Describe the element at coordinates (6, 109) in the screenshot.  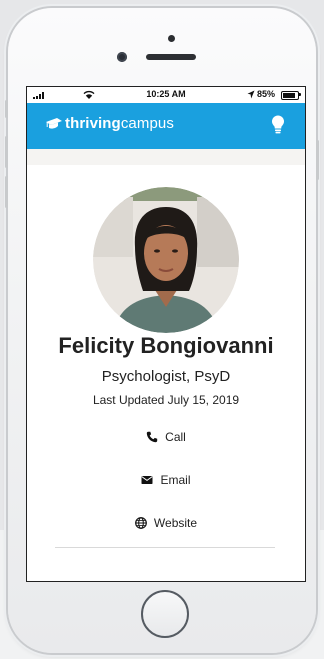
I see `mute-switch` at that location.